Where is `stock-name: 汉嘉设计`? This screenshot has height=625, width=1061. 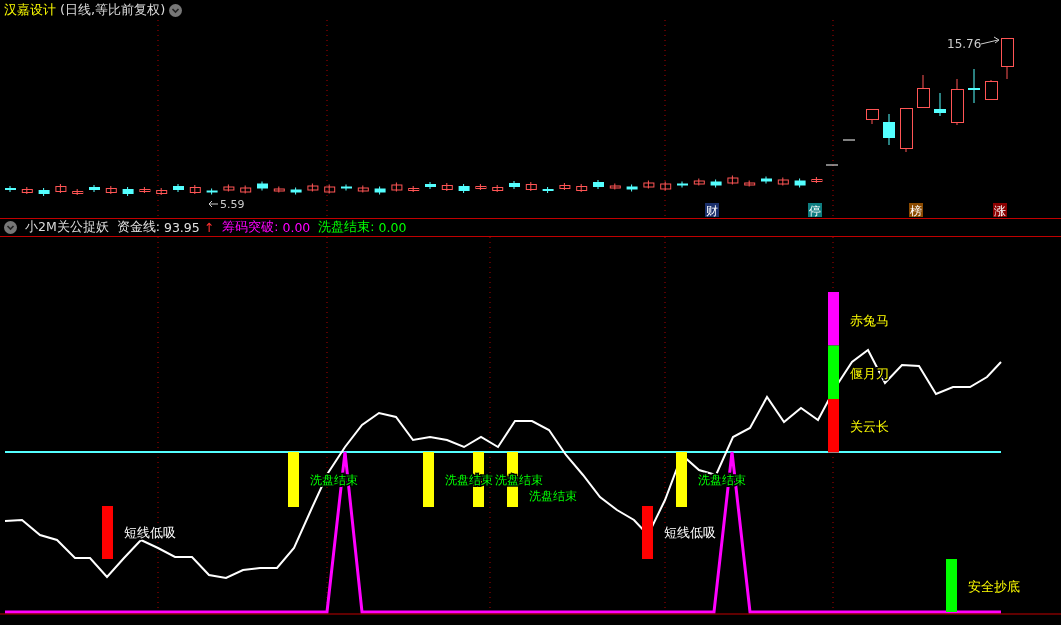 stock-name: 汉嘉设计 is located at coordinates (30, 10).